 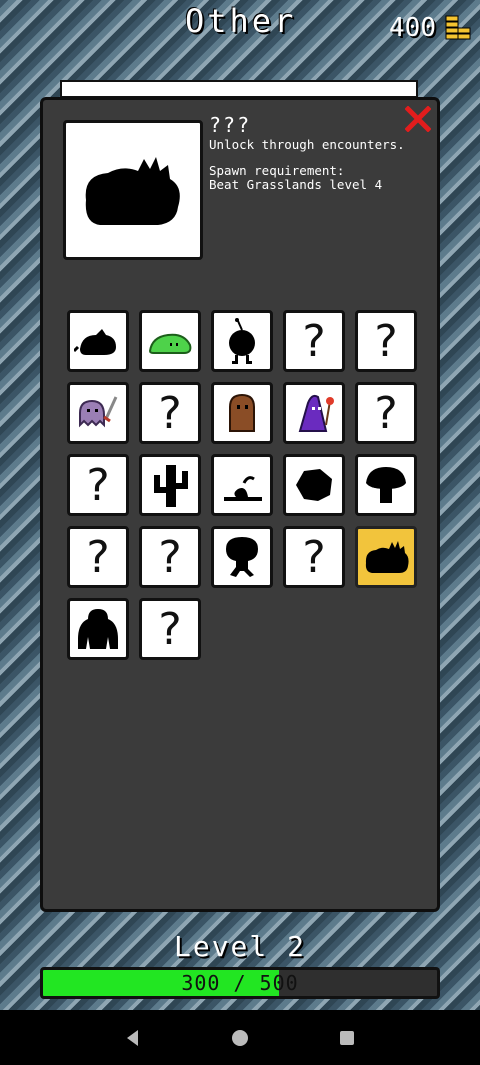 I want to click on tree-walker-silhouette-icon, so click(x=242, y=557).